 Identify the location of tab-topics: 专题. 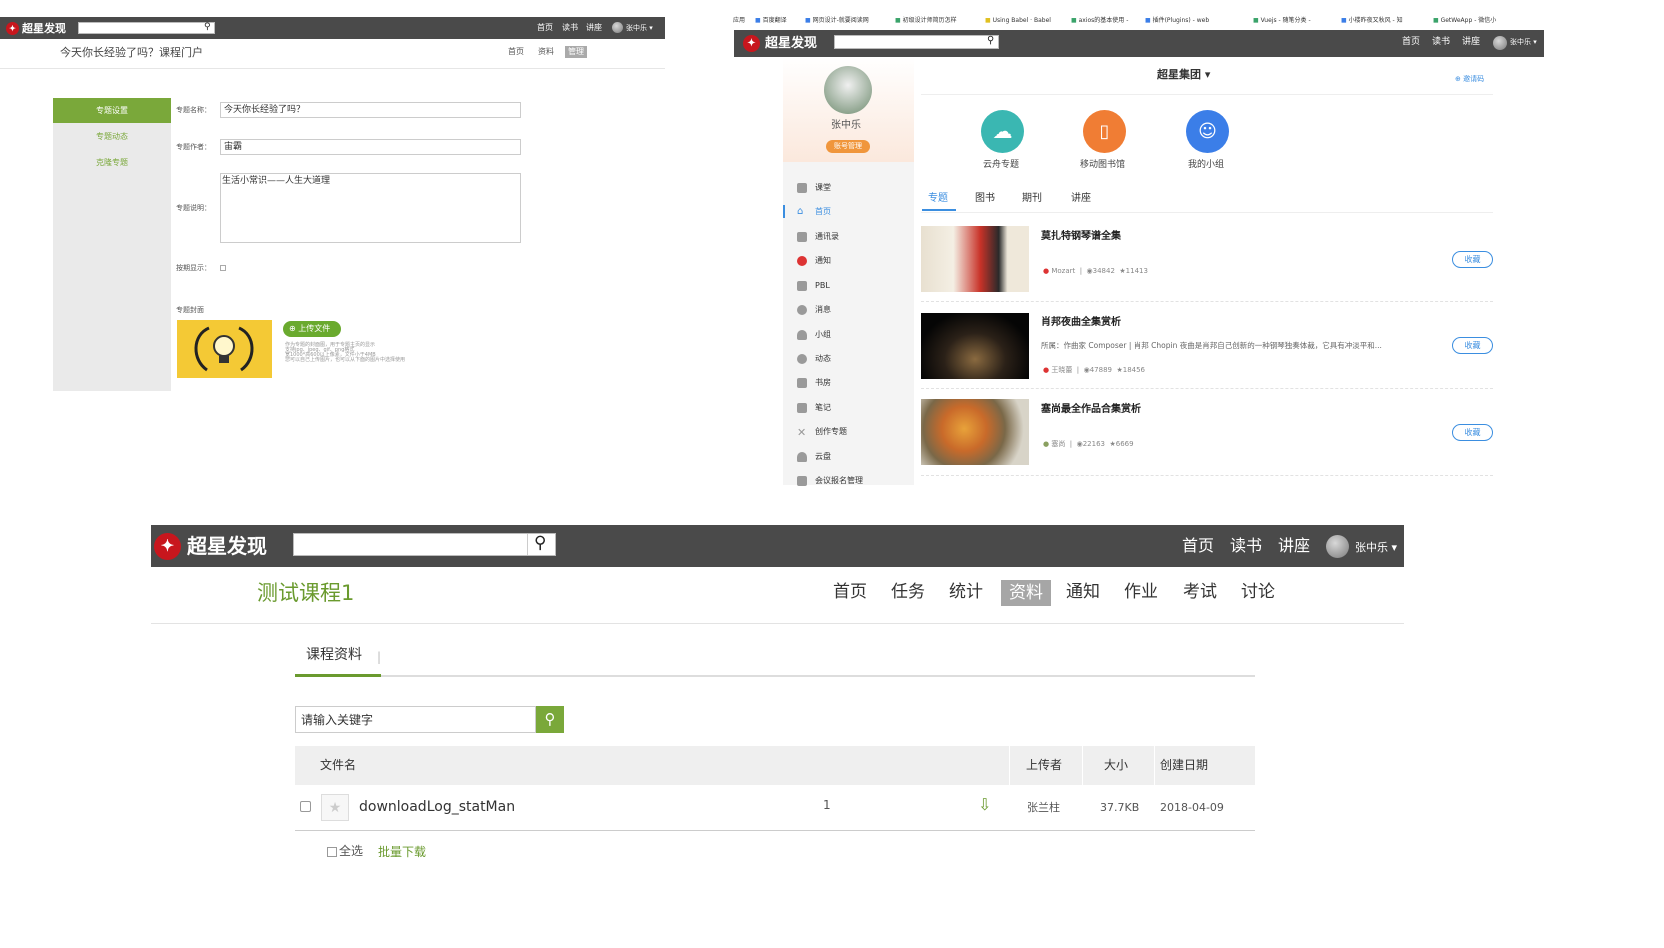
(938, 199).